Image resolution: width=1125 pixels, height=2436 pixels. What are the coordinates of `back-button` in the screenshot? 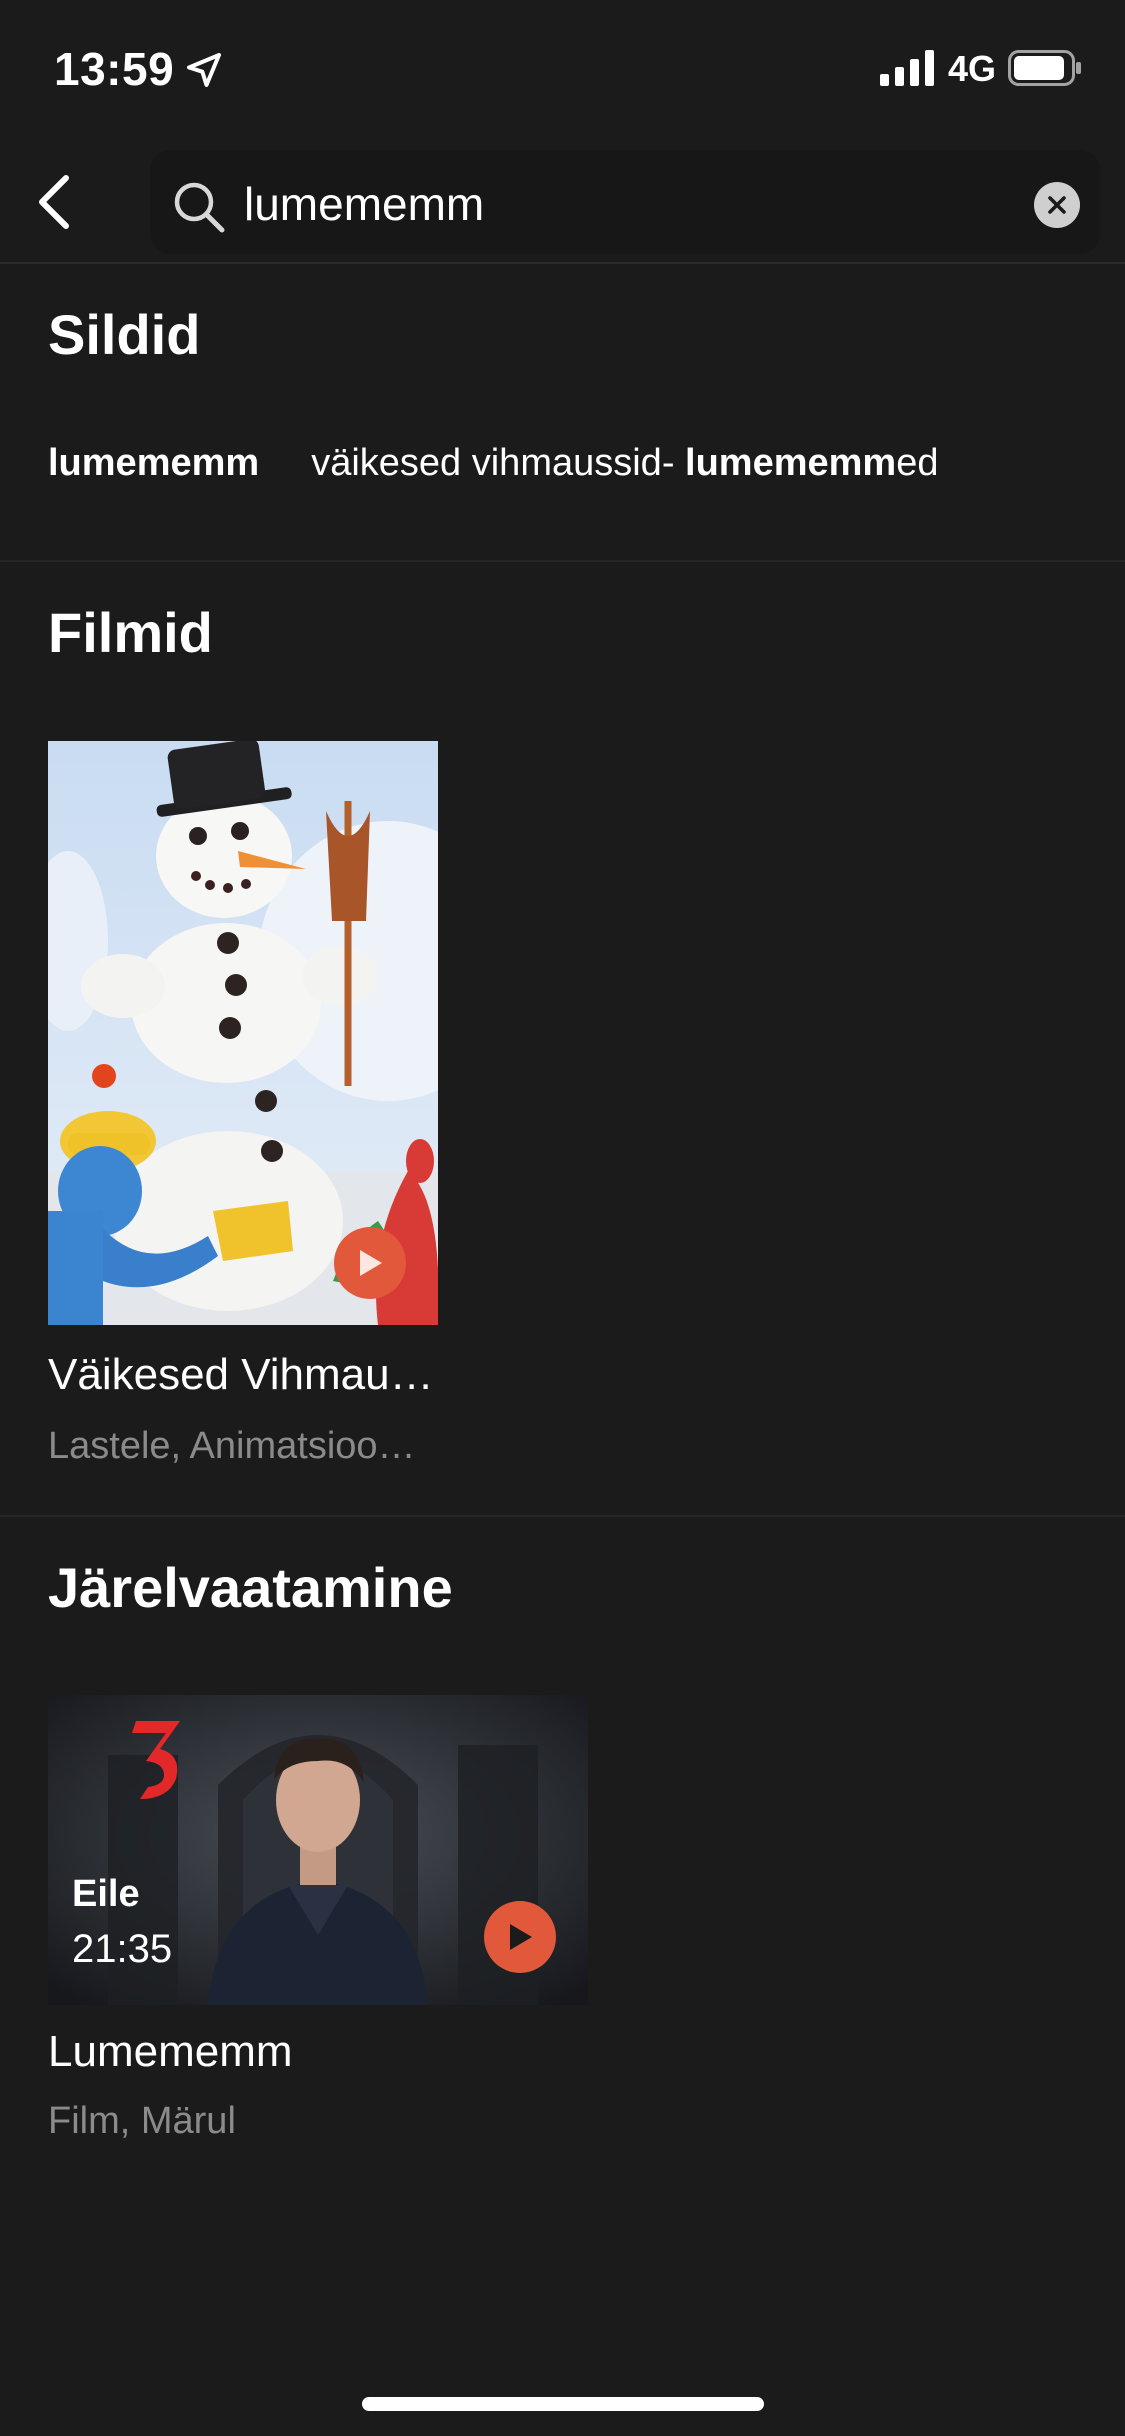 It's located at (54, 202).